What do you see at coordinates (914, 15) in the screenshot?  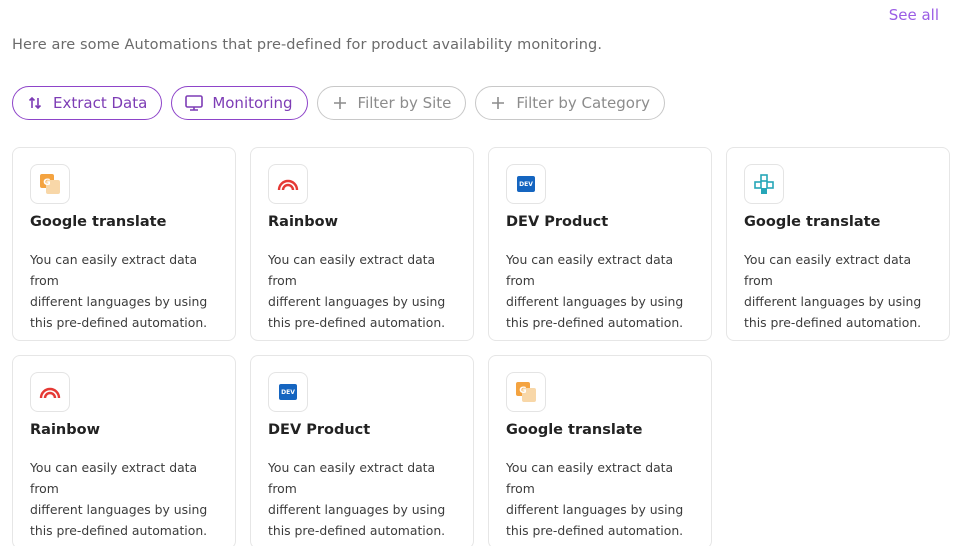 I see `see-all-link: See all` at bounding box center [914, 15].